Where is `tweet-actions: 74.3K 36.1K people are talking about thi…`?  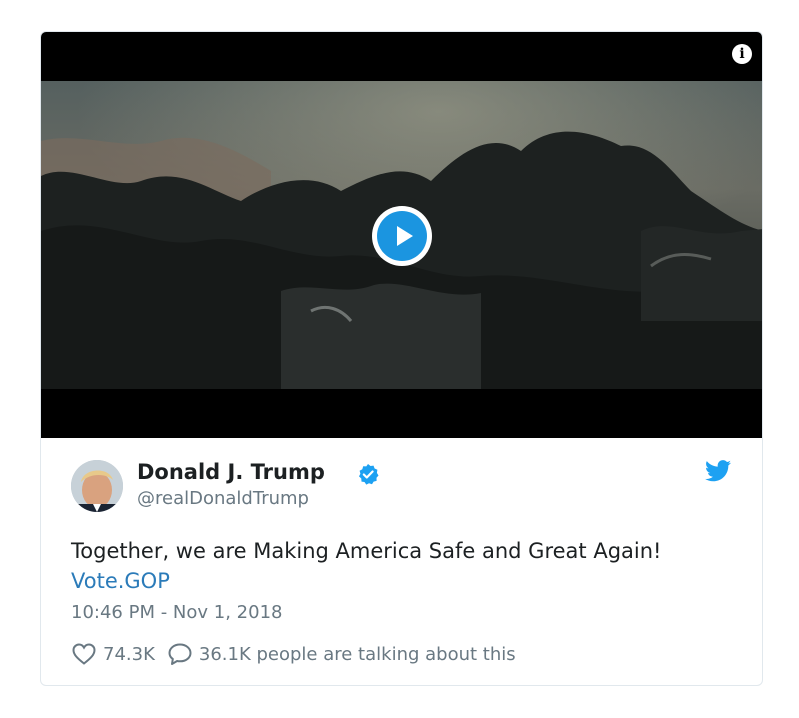
tweet-actions: 74.3K 36.1K people are talking about thi… is located at coordinates (299, 654).